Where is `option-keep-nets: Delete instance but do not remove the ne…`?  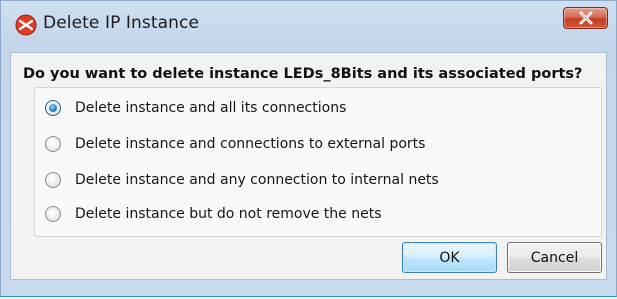 option-keep-nets: Delete instance but do not remove the ne… is located at coordinates (213, 214).